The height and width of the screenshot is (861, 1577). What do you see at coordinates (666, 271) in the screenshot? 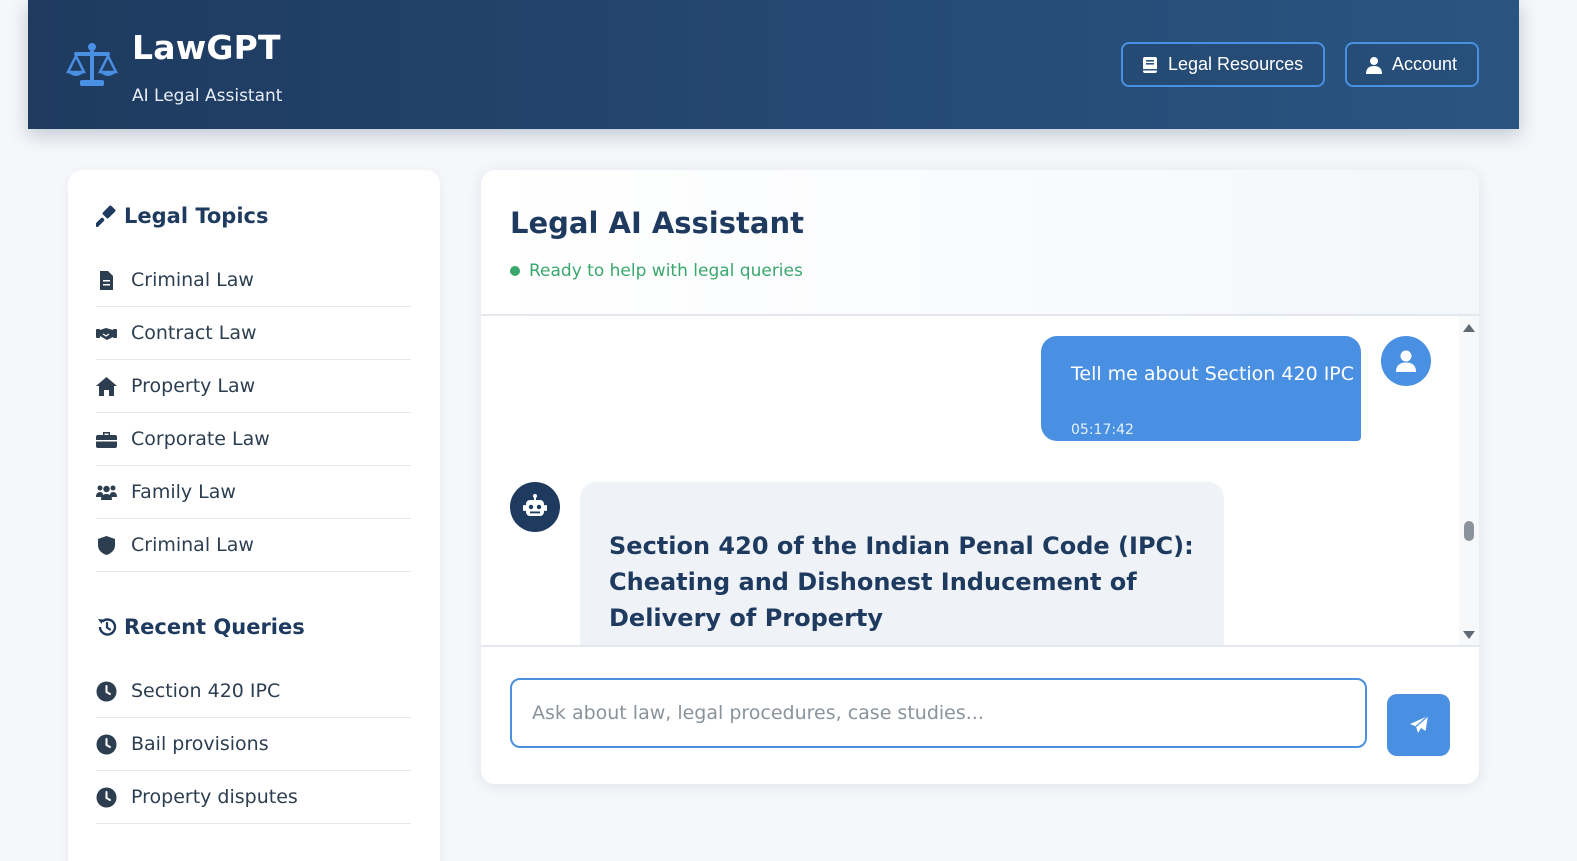
I see `status-text: Ready to help with legal queries` at bounding box center [666, 271].